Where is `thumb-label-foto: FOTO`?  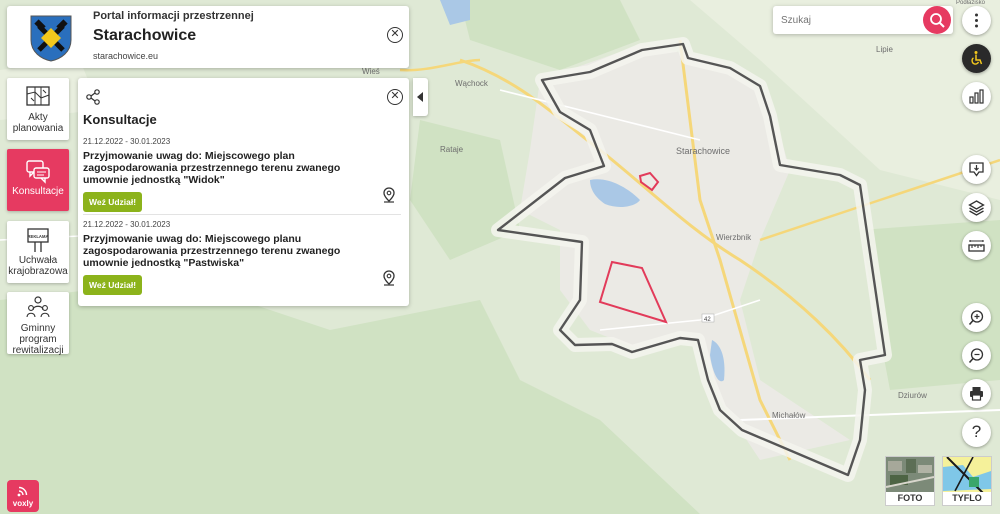
thumb-label-foto: FOTO is located at coordinates (910, 498).